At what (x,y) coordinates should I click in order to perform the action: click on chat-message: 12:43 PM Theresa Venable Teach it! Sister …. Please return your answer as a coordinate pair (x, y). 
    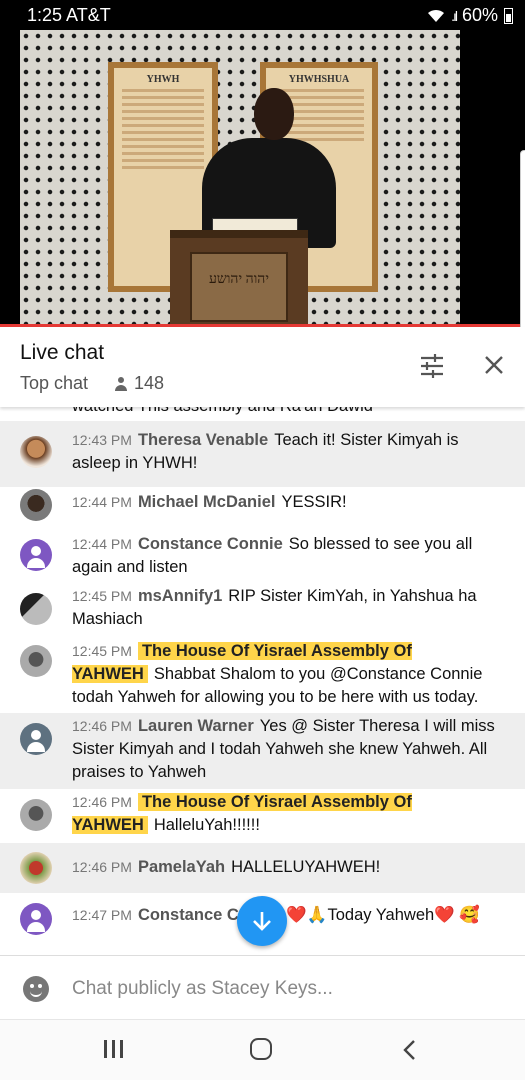
    Looking at the image, I should click on (262, 454).